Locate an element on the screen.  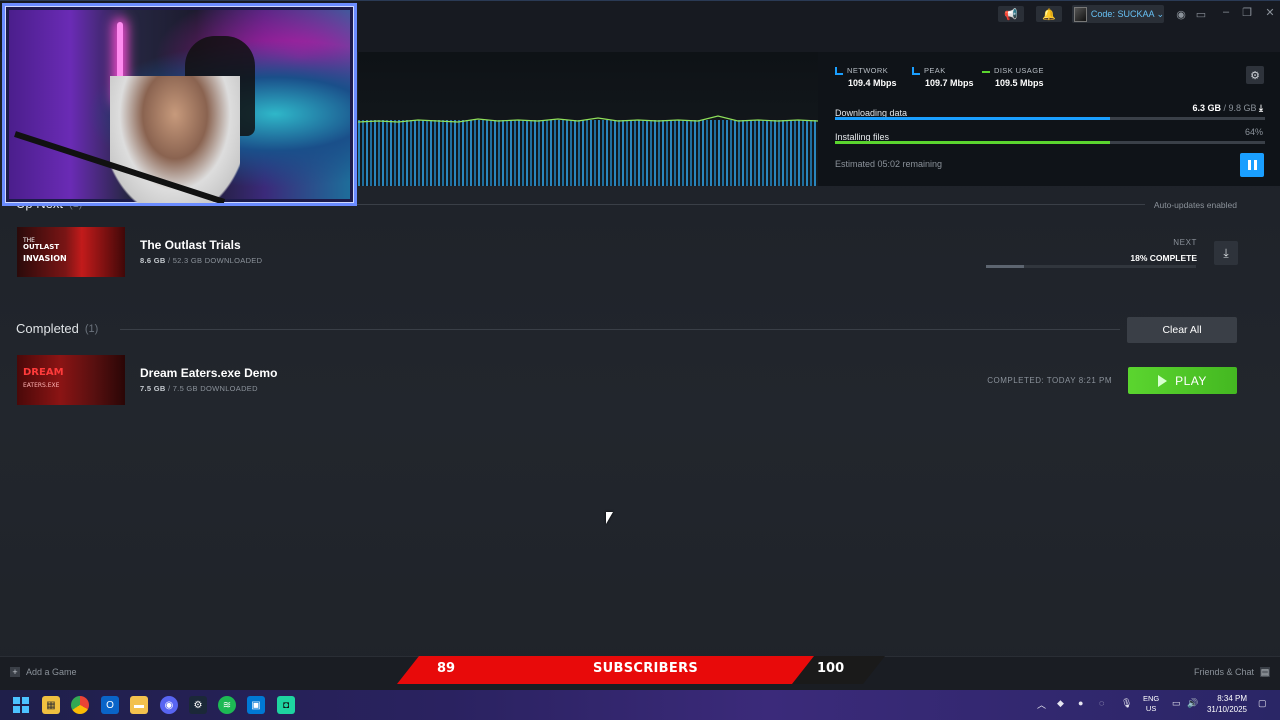
user-name: Code: SUCKAA ⌄ is located at coordinates (1127, 13).